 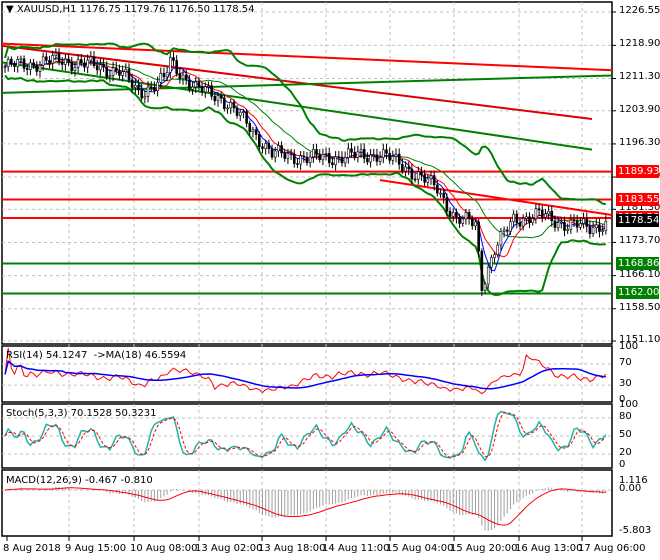 I want to click on price-label: 1173.70, so click(x=639, y=241).